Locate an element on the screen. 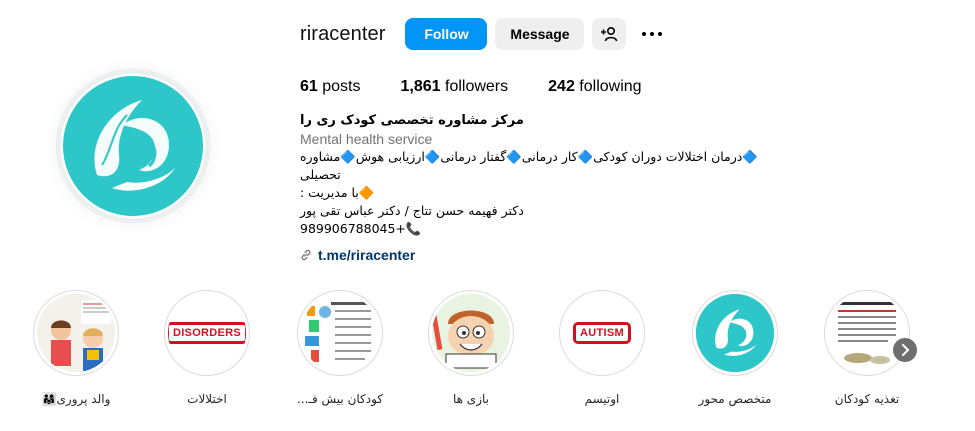  followers-count: 1,861 is located at coordinates (420, 86).